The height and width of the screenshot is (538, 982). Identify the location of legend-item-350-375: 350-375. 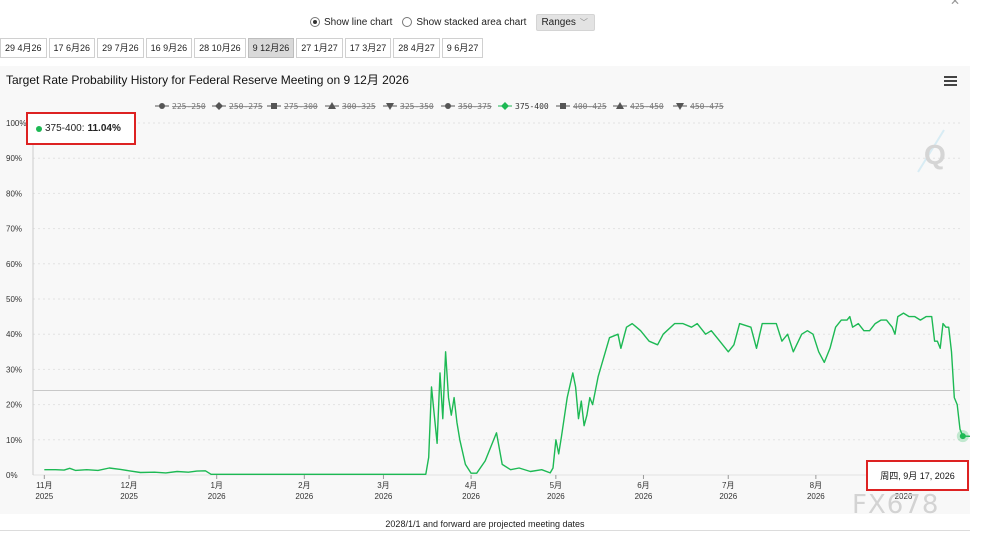
(475, 106).